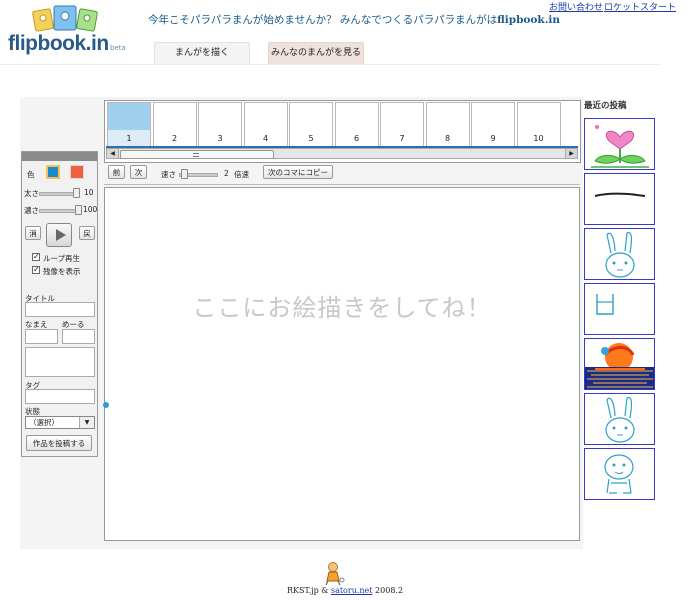 This screenshot has height=600, width=690. What do you see at coordinates (342, 184) in the screenshot?
I see `toolbar-divider` at bounding box center [342, 184].